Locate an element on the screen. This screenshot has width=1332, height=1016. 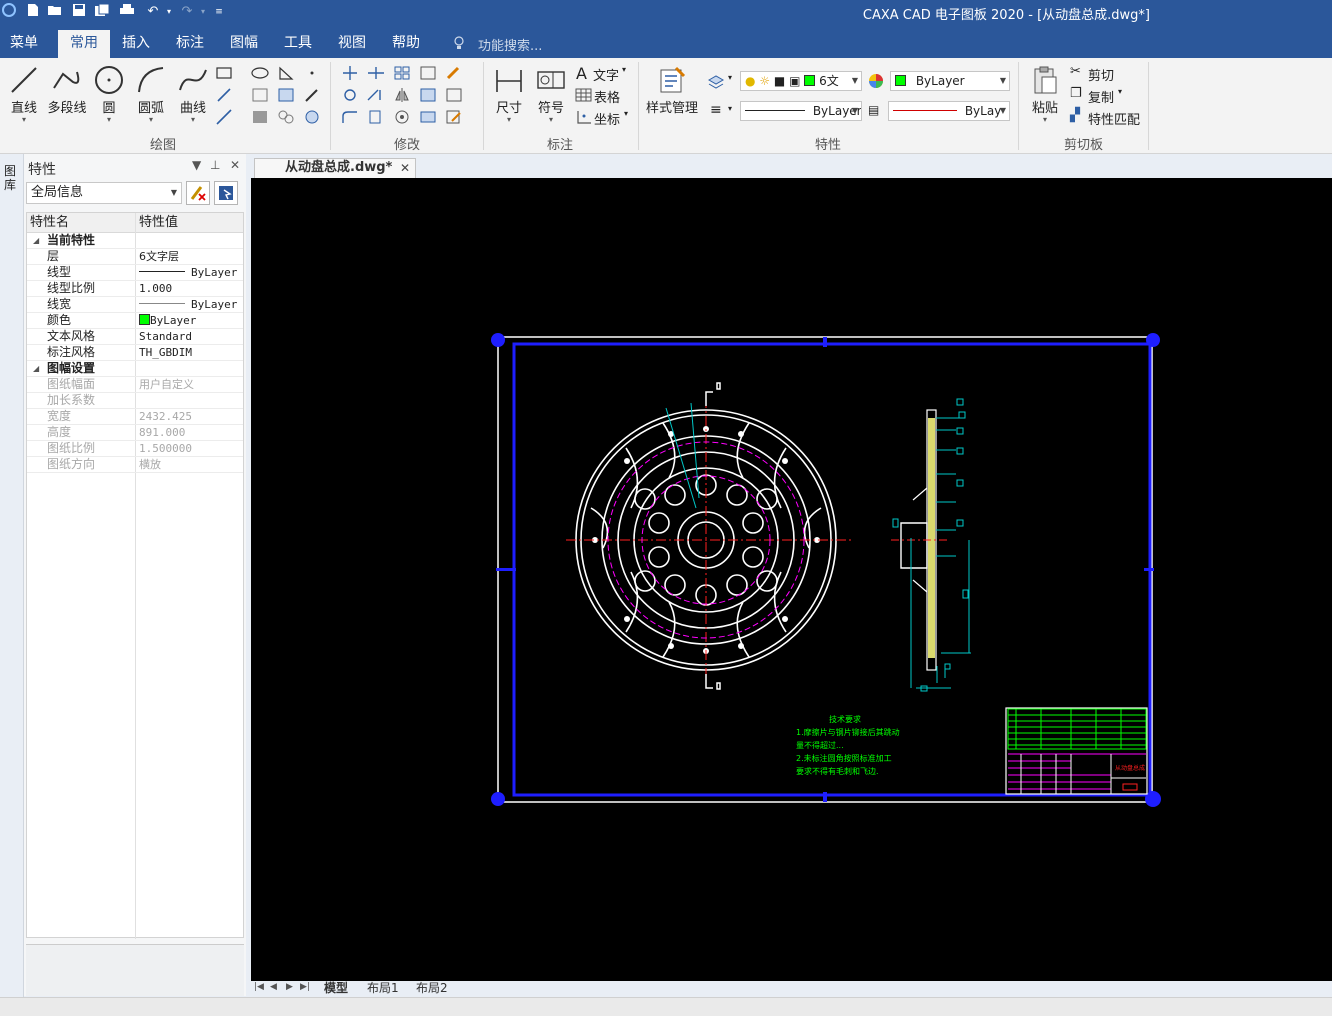
explode-icon is located at coordinates (454, 95).